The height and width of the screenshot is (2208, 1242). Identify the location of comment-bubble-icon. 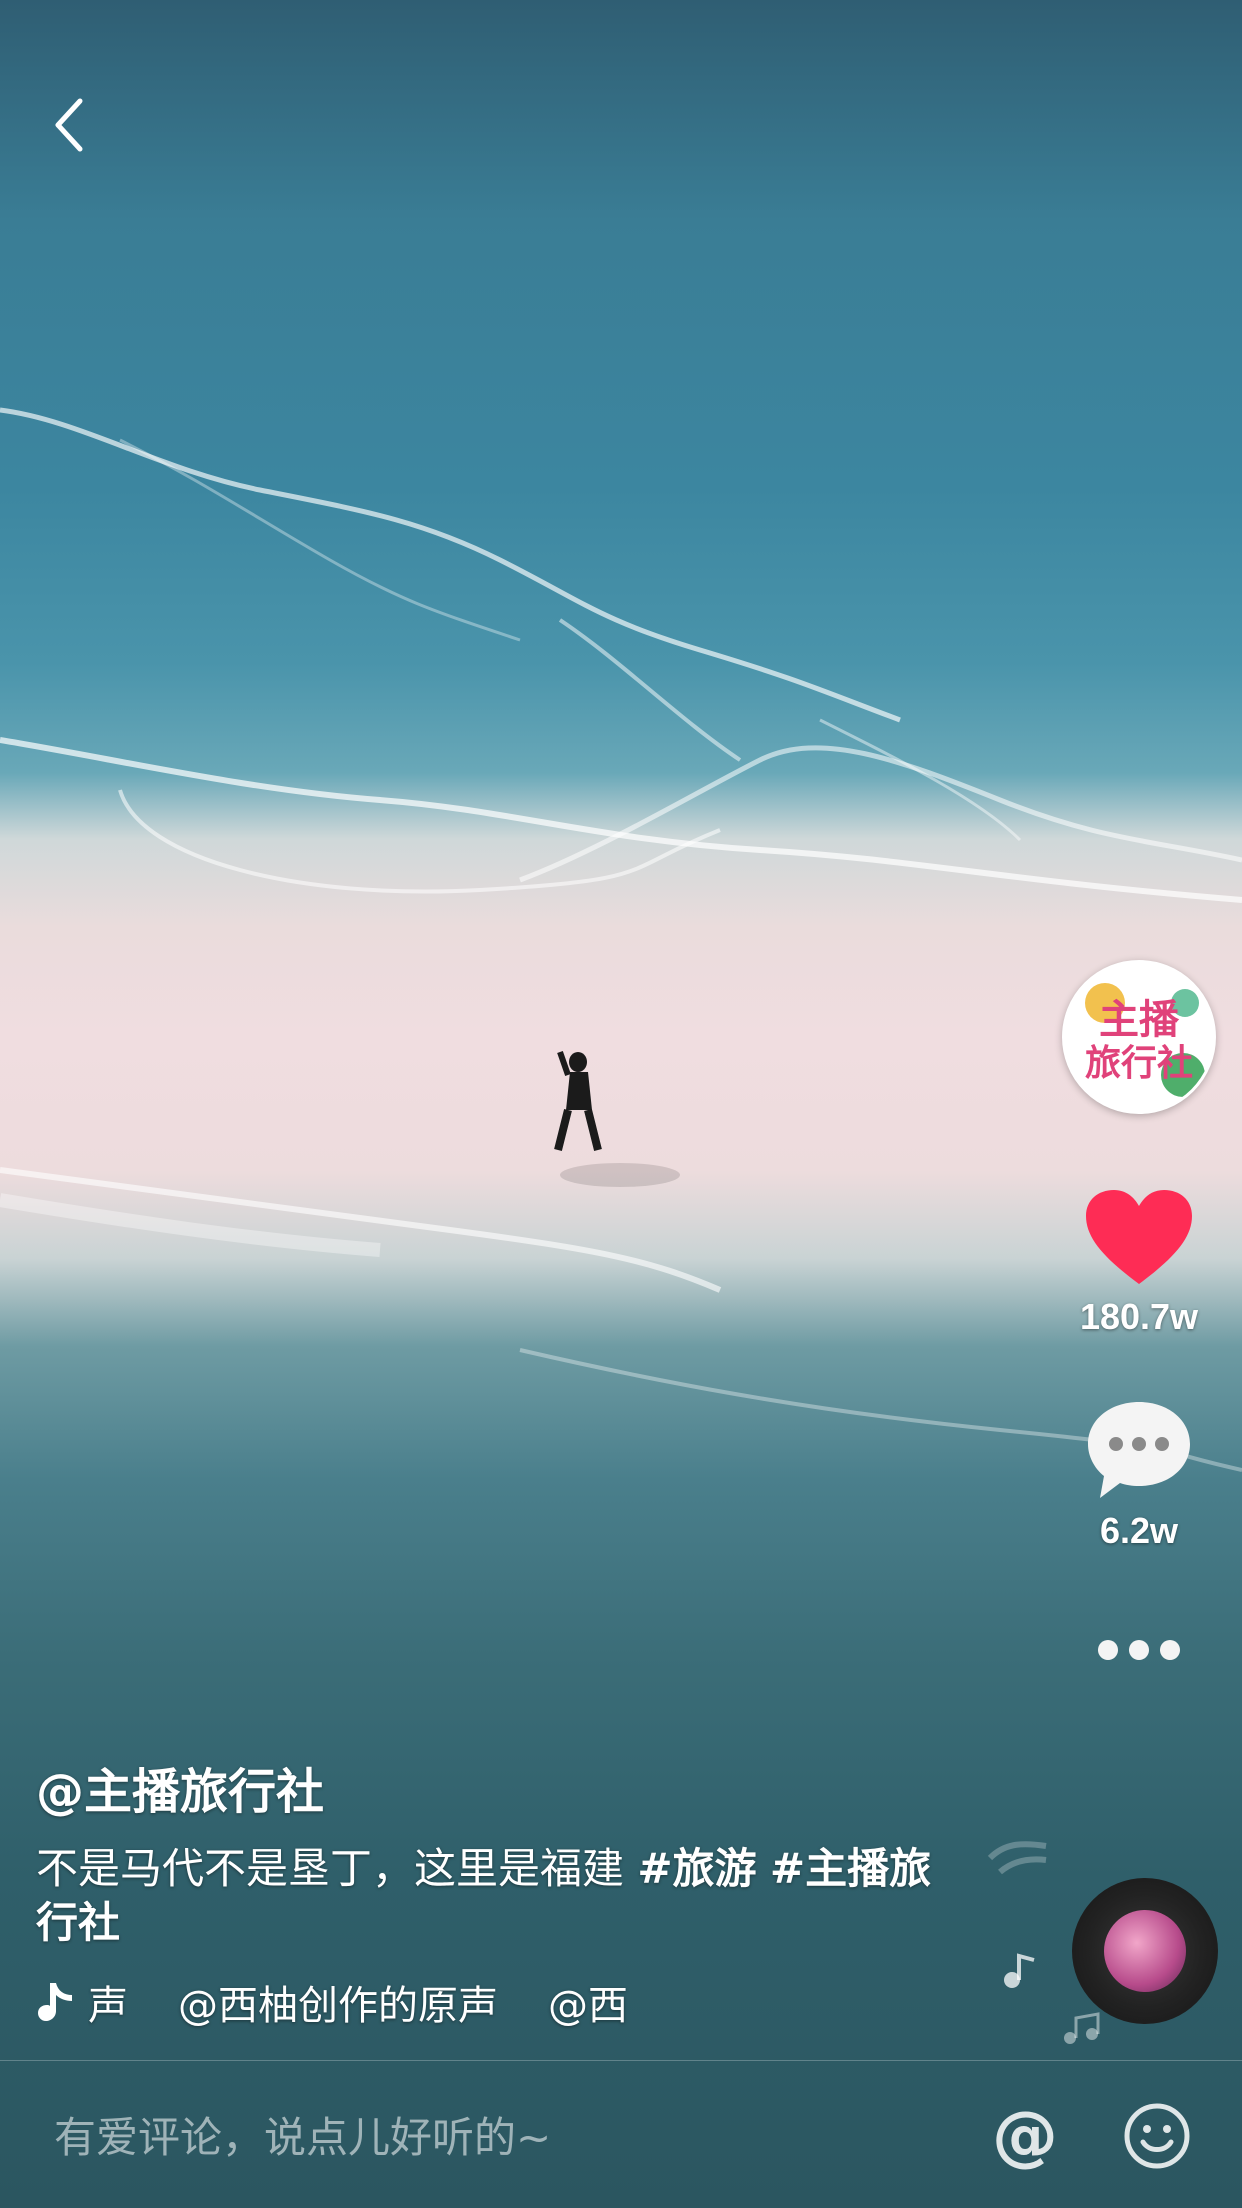
(1139, 1450).